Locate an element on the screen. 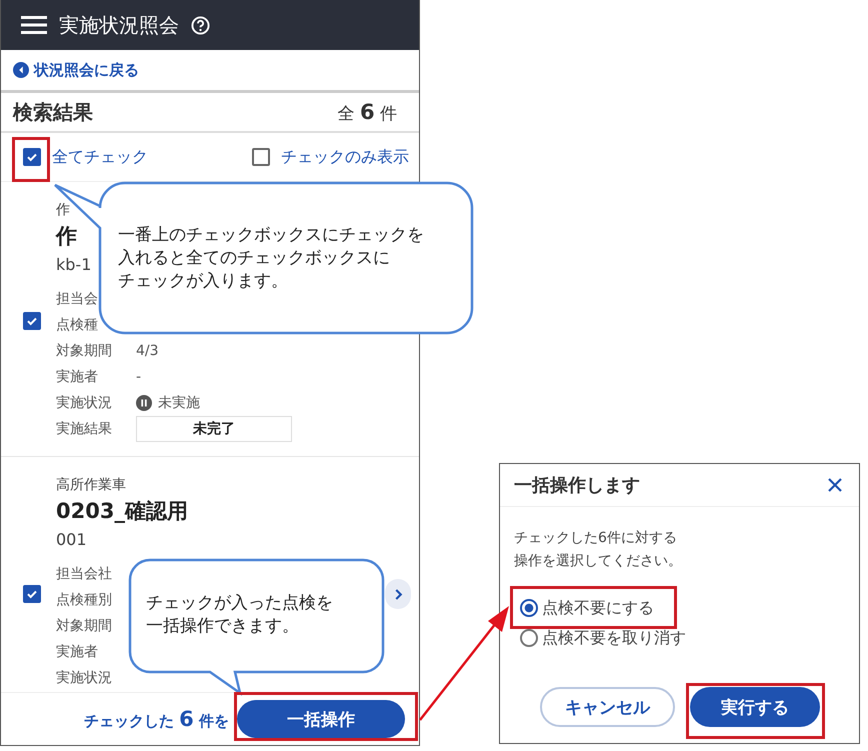  item-code: 001 is located at coordinates (71, 540).